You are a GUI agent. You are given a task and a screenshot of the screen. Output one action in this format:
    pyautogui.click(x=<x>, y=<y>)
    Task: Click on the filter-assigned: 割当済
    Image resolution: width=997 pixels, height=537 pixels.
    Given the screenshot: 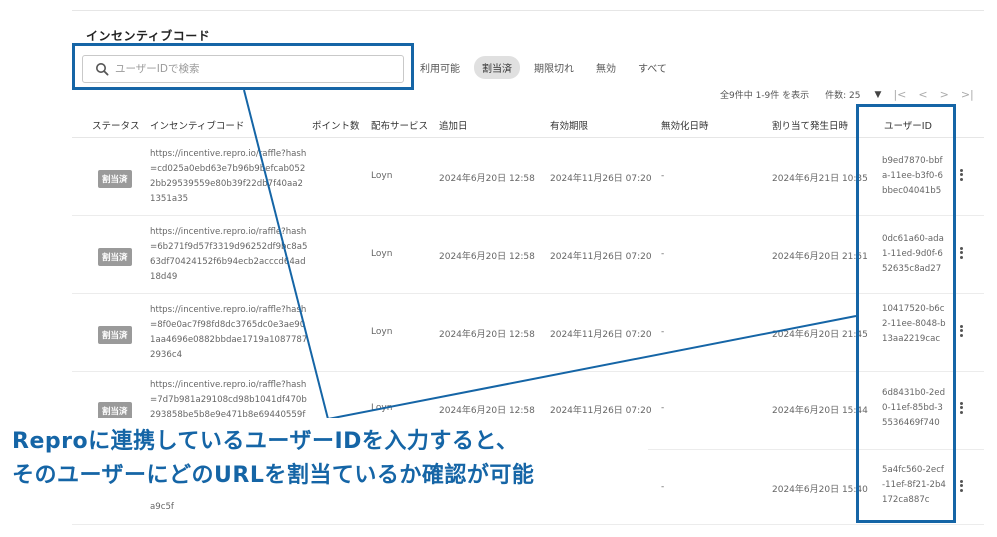 What is the action you would take?
    pyautogui.click(x=497, y=67)
    